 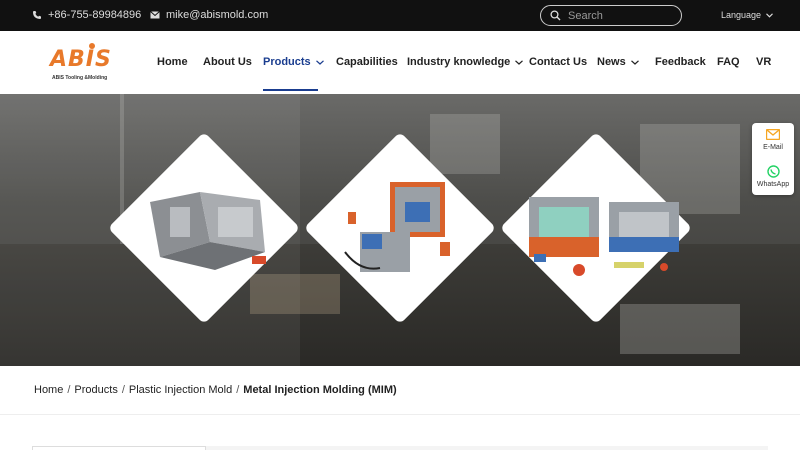 What do you see at coordinates (773, 184) in the screenshot?
I see `side-whatsapp-label: WhatsApp` at bounding box center [773, 184].